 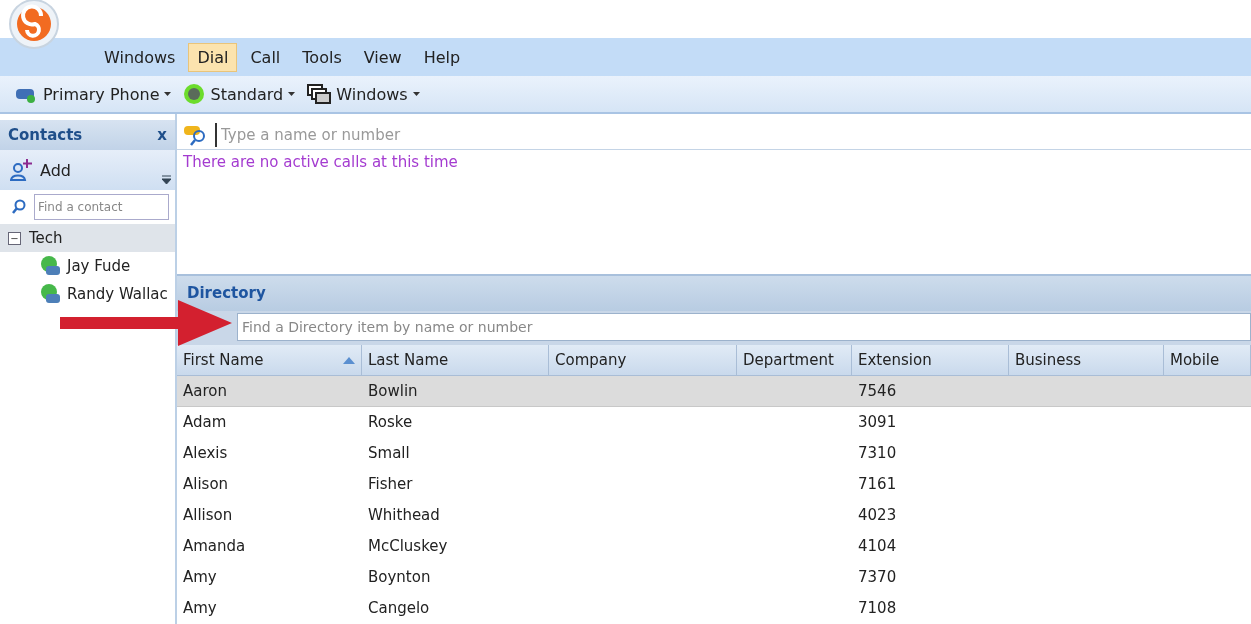 I want to click on column-header: Extension, so click(x=930, y=360).